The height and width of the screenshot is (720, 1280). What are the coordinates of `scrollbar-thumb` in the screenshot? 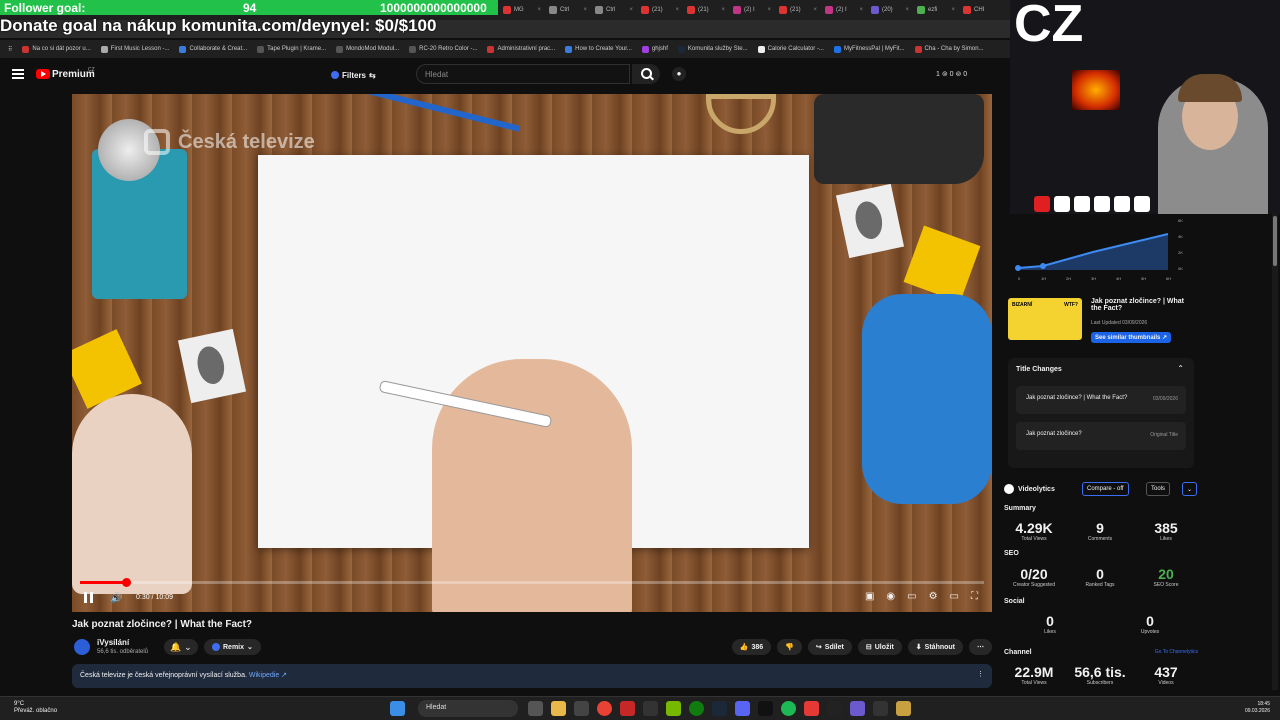 It's located at (1275, 241).